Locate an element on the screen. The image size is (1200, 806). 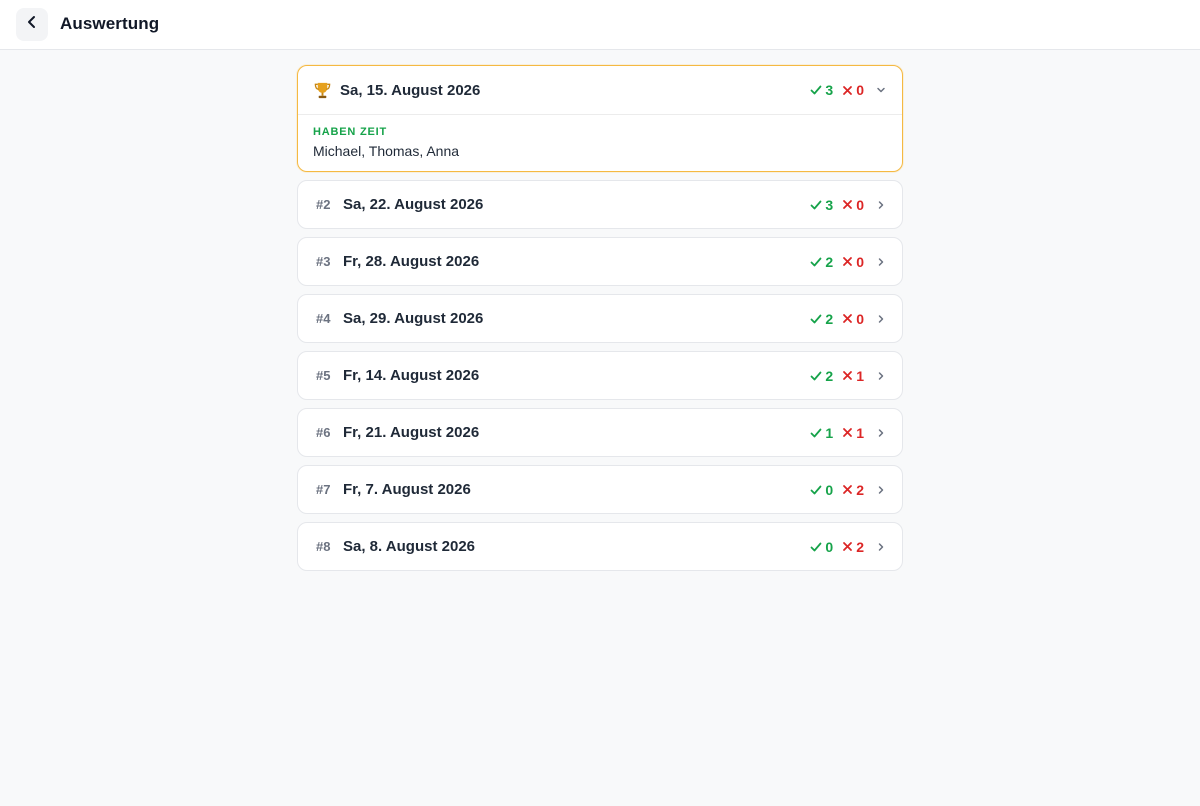
result-row: #3 Fr, 28. August 2026 2 0 is located at coordinates (600, 261).